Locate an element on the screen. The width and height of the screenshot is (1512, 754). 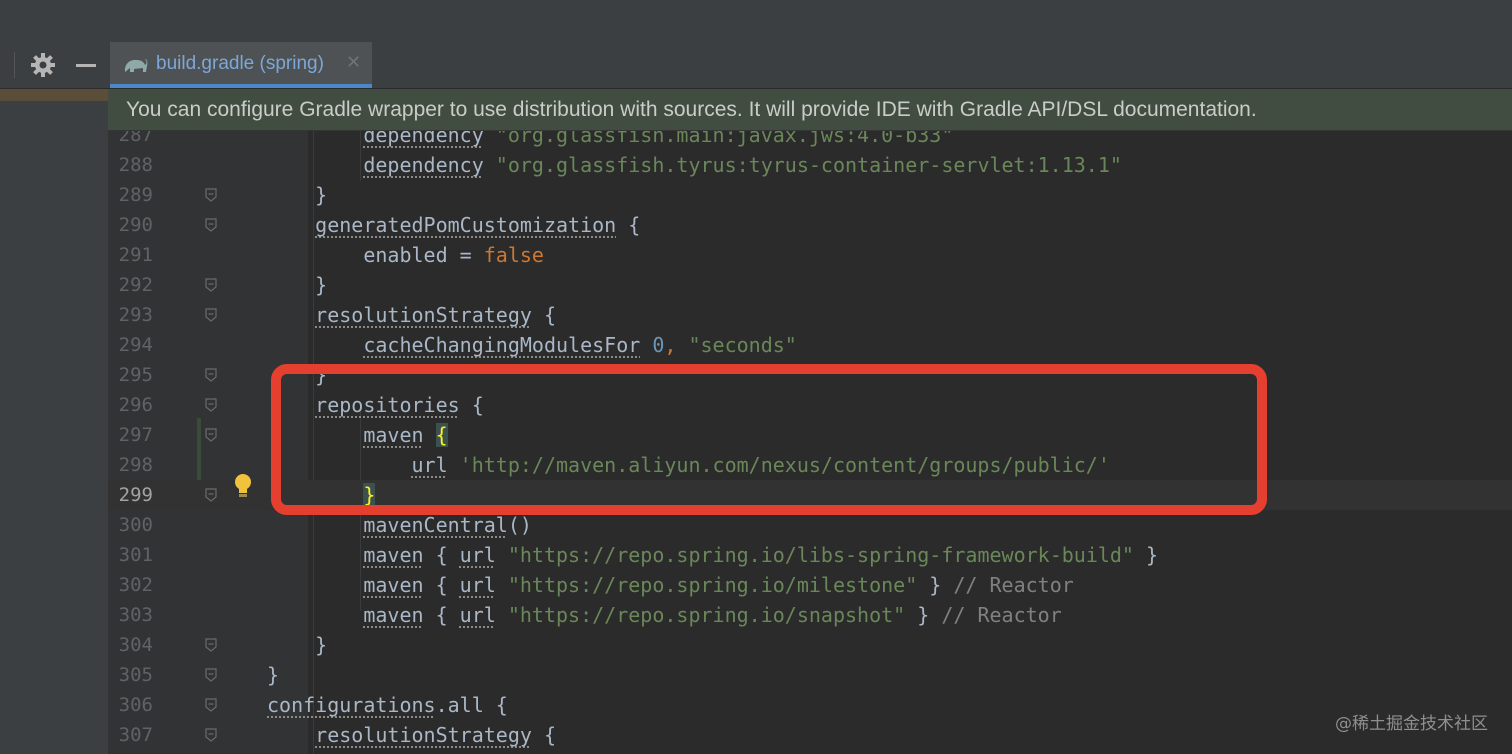
line-number: 288 is located at coordinates (135, 165).